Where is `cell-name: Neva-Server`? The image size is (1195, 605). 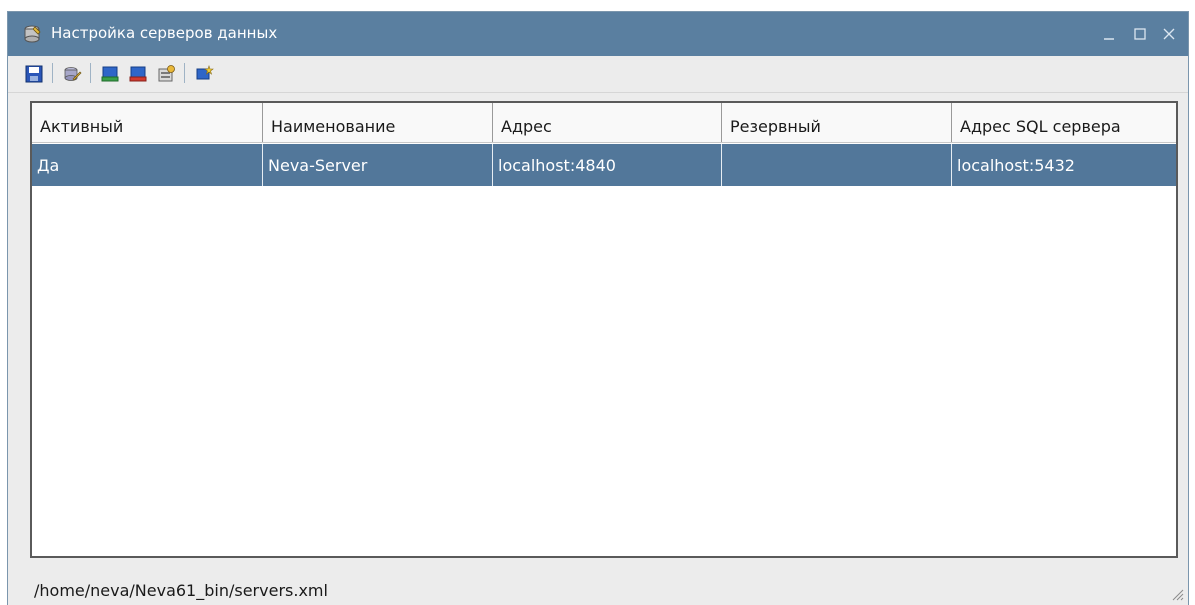 cell-name: Neva-Server is located at coordinates (378, 165).